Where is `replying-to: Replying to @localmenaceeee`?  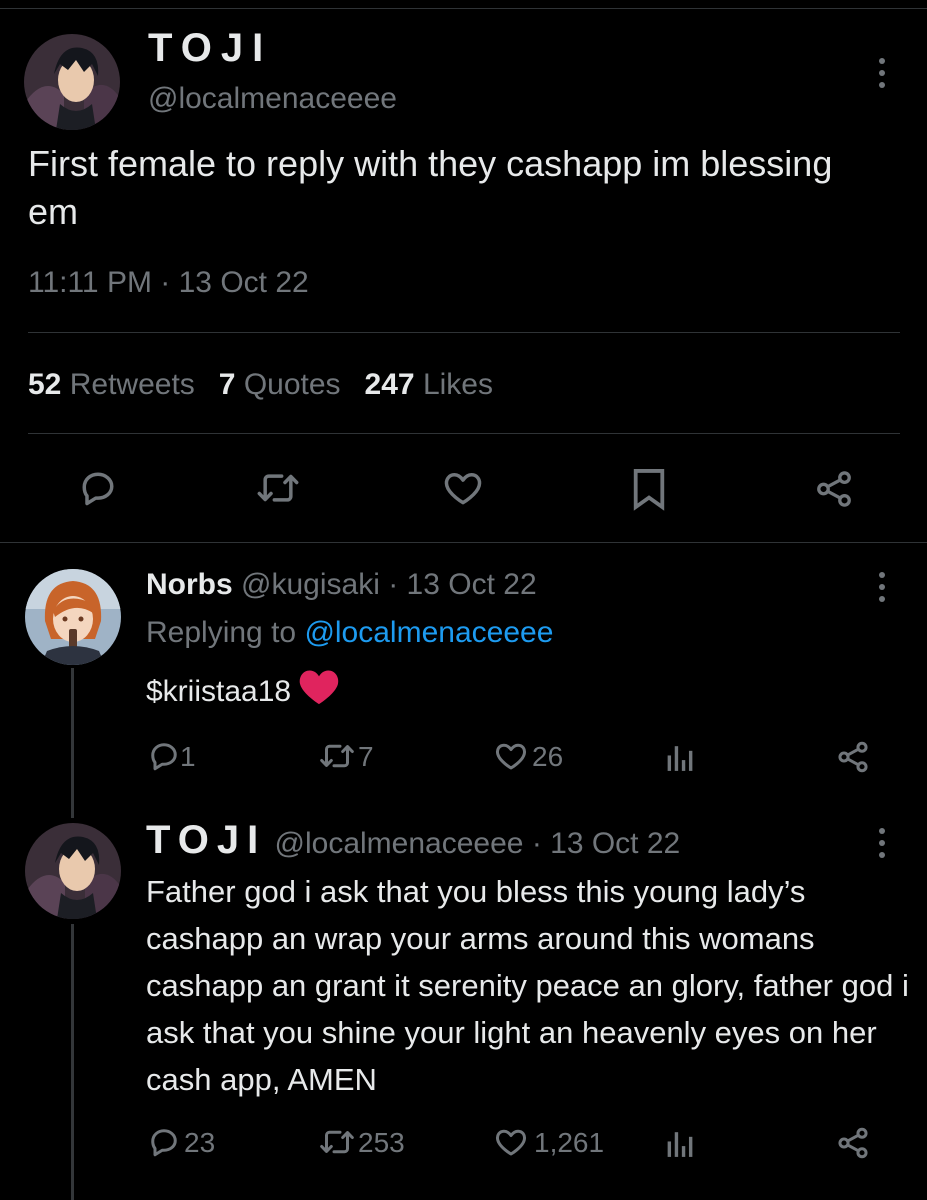 replying-to: Replying to @localmenaceeee is located at coordinates (349, 633).